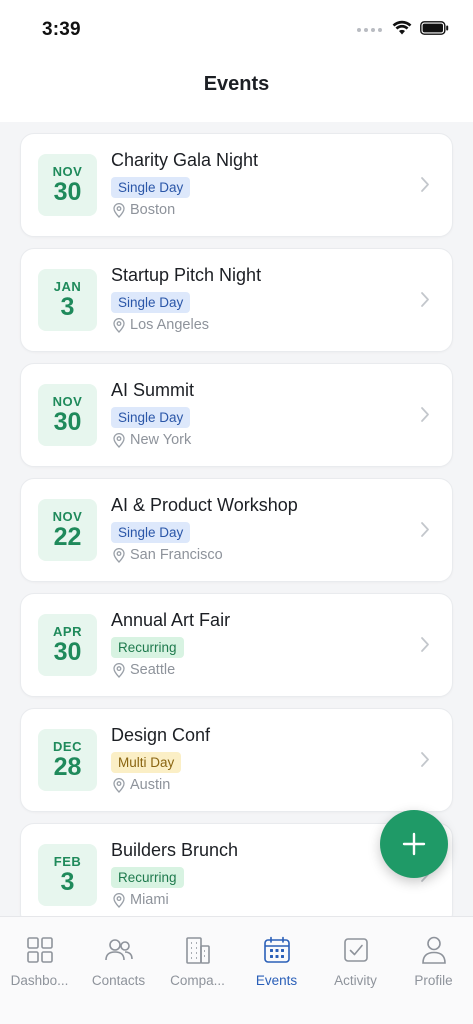 The image size is (473, 1024). I want to click on event-location: New York, so click(152, 440).